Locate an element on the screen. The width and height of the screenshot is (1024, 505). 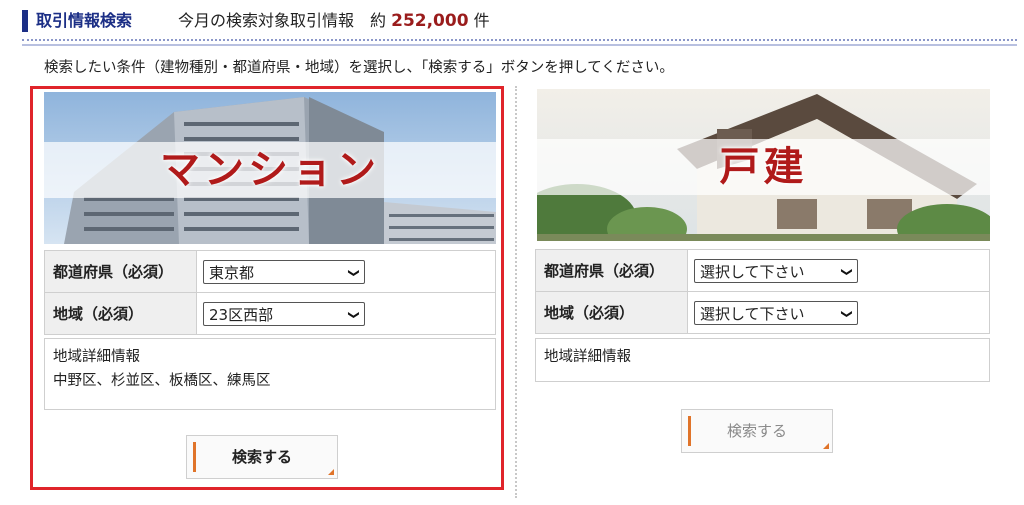
house-detail-title: 地域詳細情報 is located at coordinates (587, 357).